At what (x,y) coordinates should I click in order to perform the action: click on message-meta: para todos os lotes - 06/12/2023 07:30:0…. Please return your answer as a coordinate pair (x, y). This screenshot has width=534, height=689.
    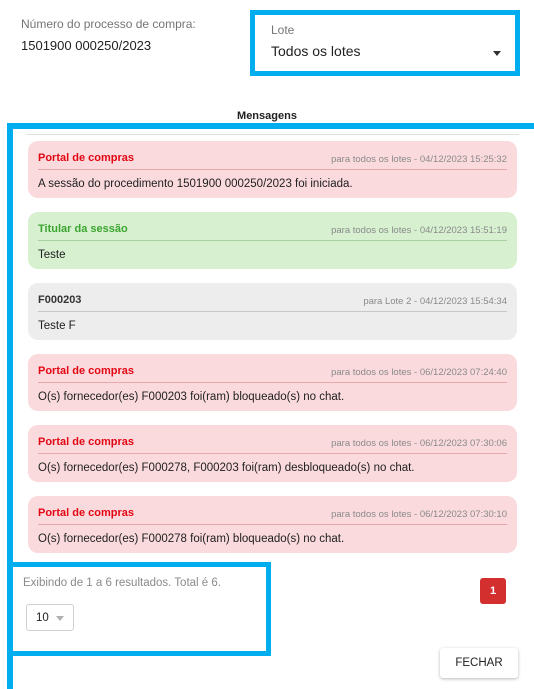
    Looking at the image, I should click on (419, 443).